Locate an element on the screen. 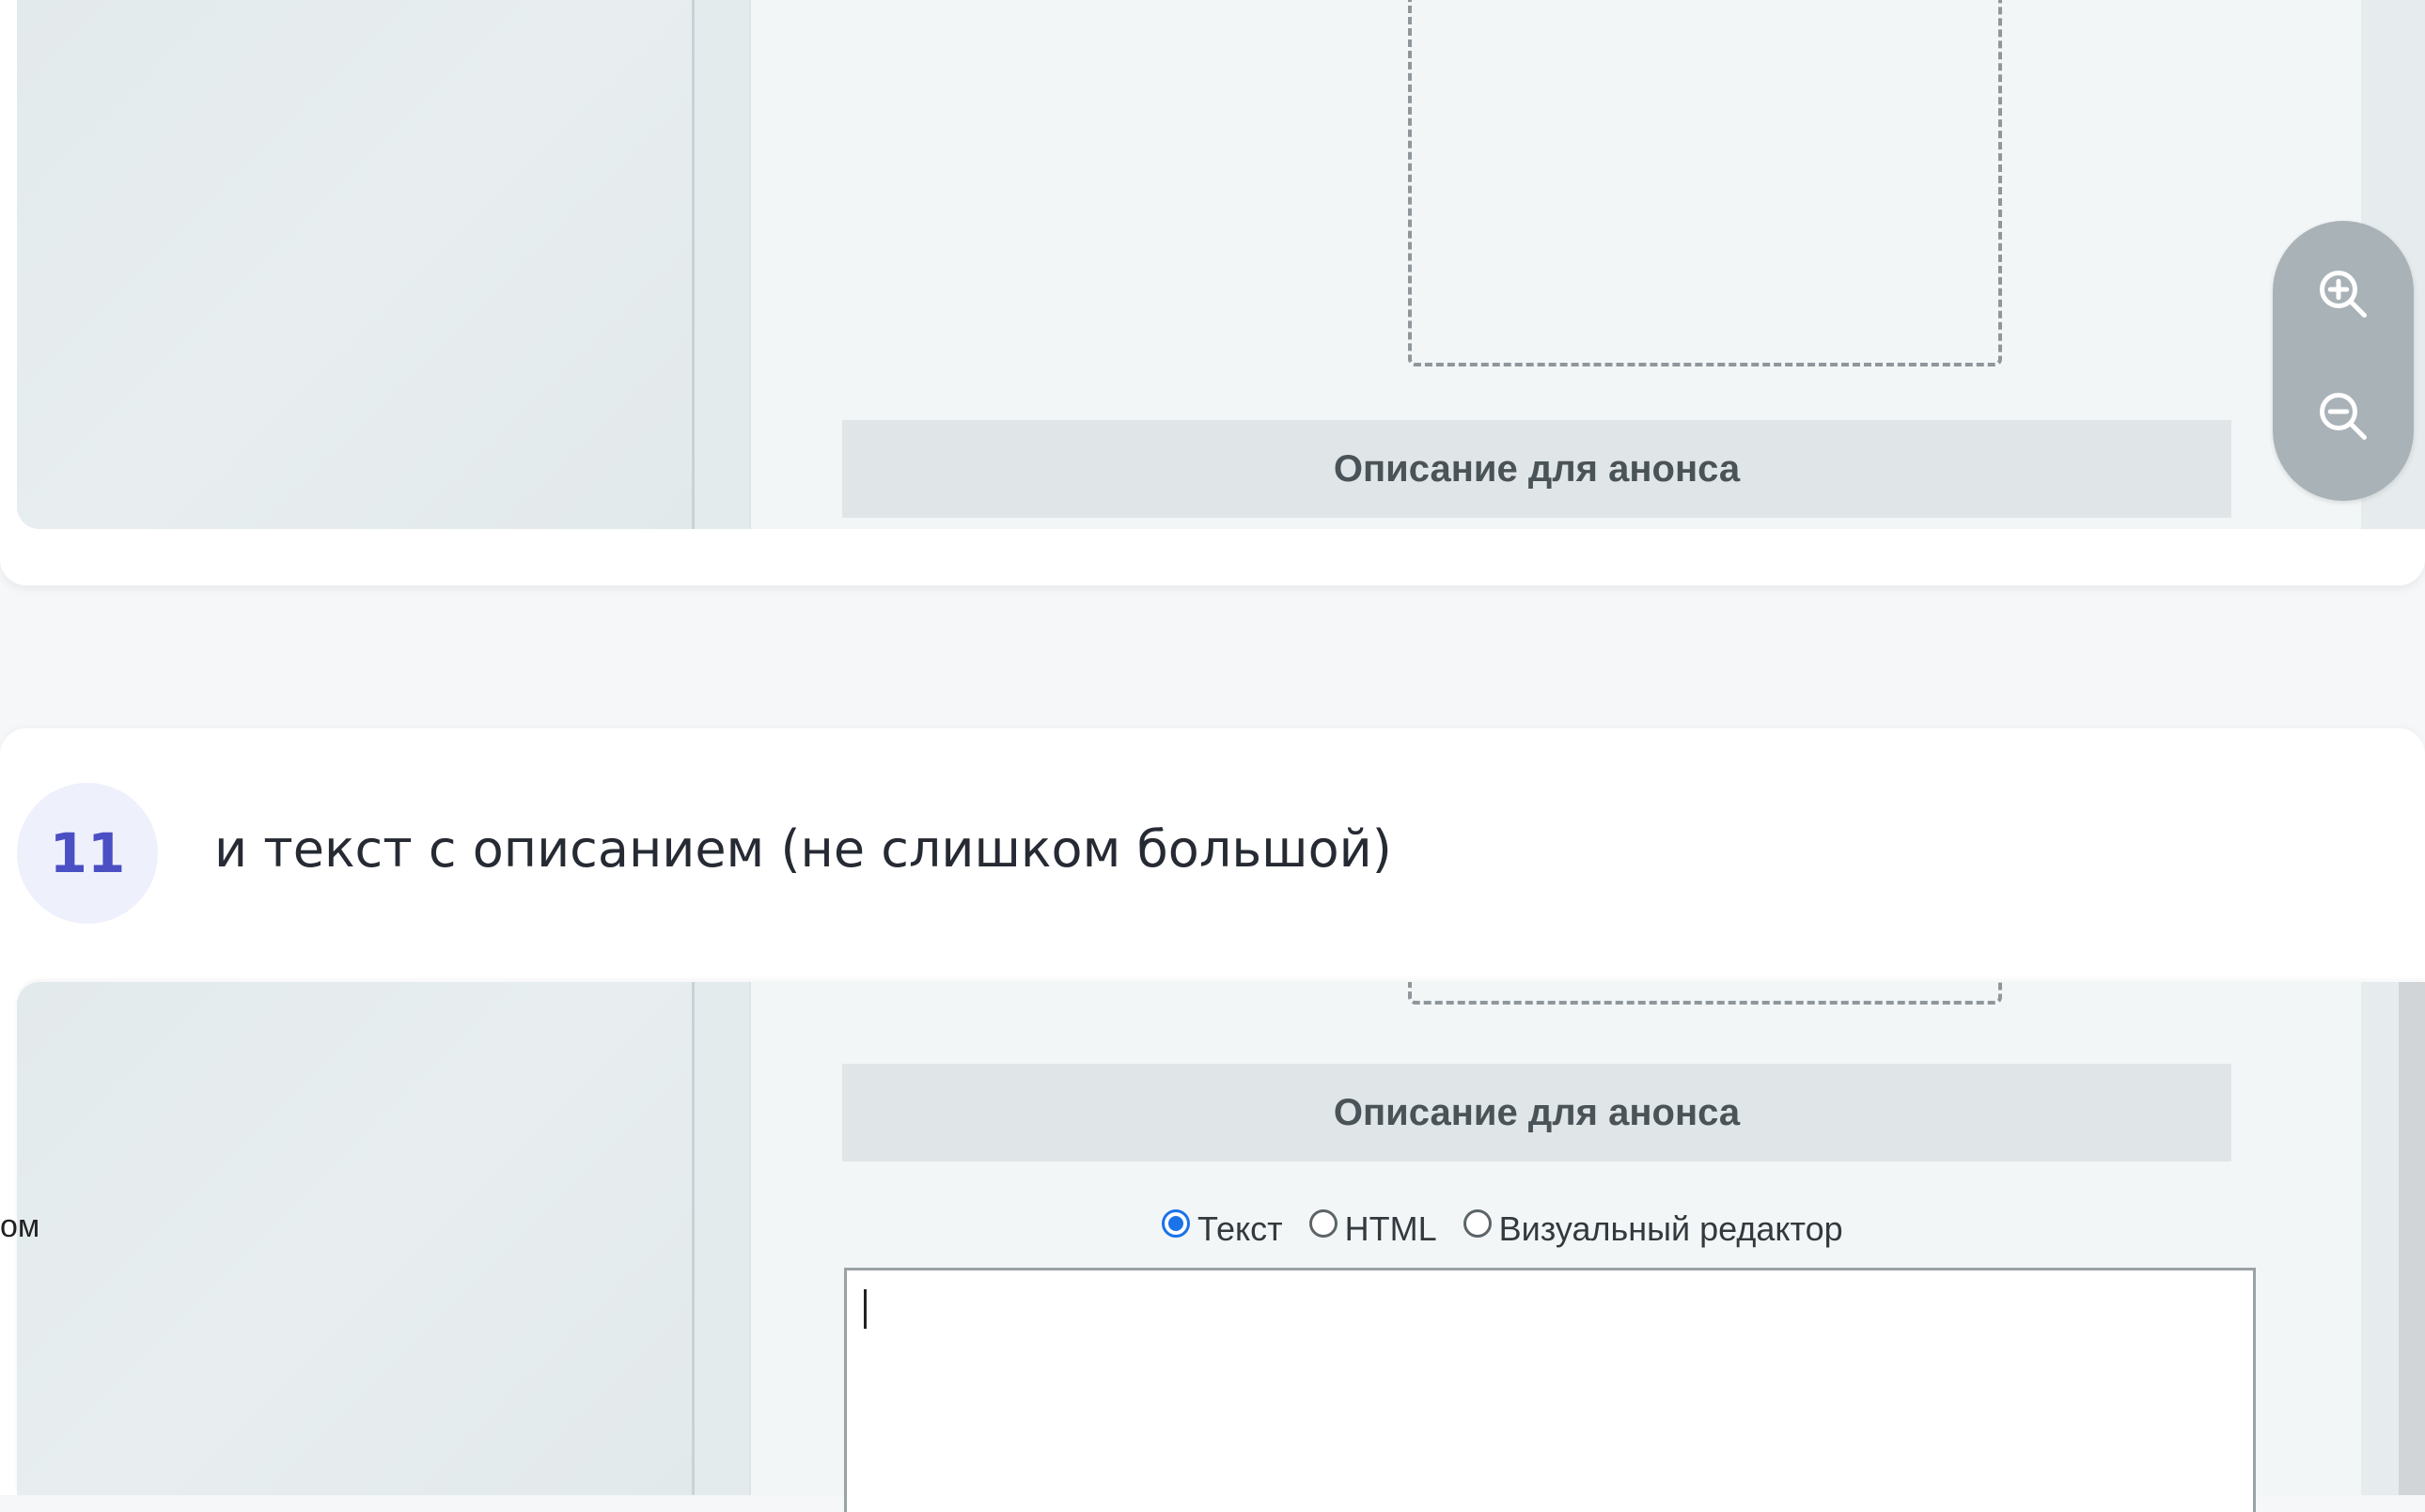  text-caret is located at coordinates (865, 1309).